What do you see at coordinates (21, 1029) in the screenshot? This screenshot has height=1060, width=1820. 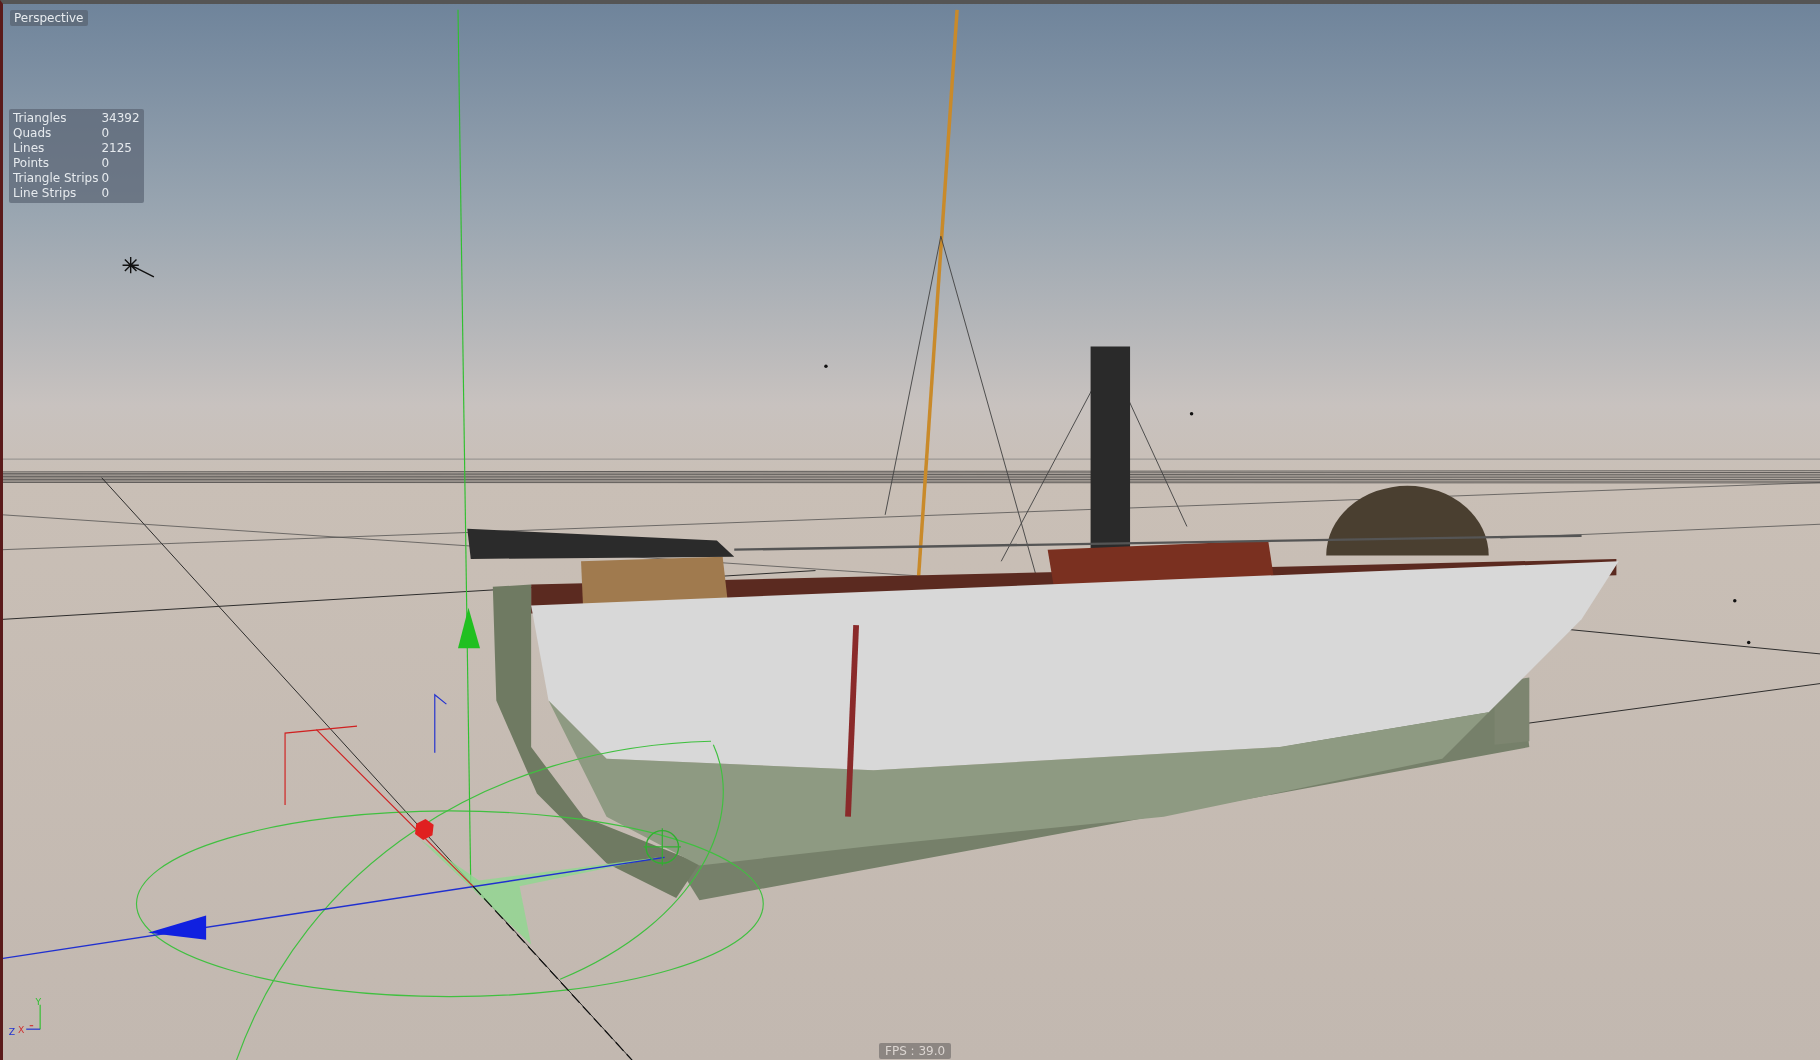 I see `axis-label: X` at bounding box center [21, 1029].